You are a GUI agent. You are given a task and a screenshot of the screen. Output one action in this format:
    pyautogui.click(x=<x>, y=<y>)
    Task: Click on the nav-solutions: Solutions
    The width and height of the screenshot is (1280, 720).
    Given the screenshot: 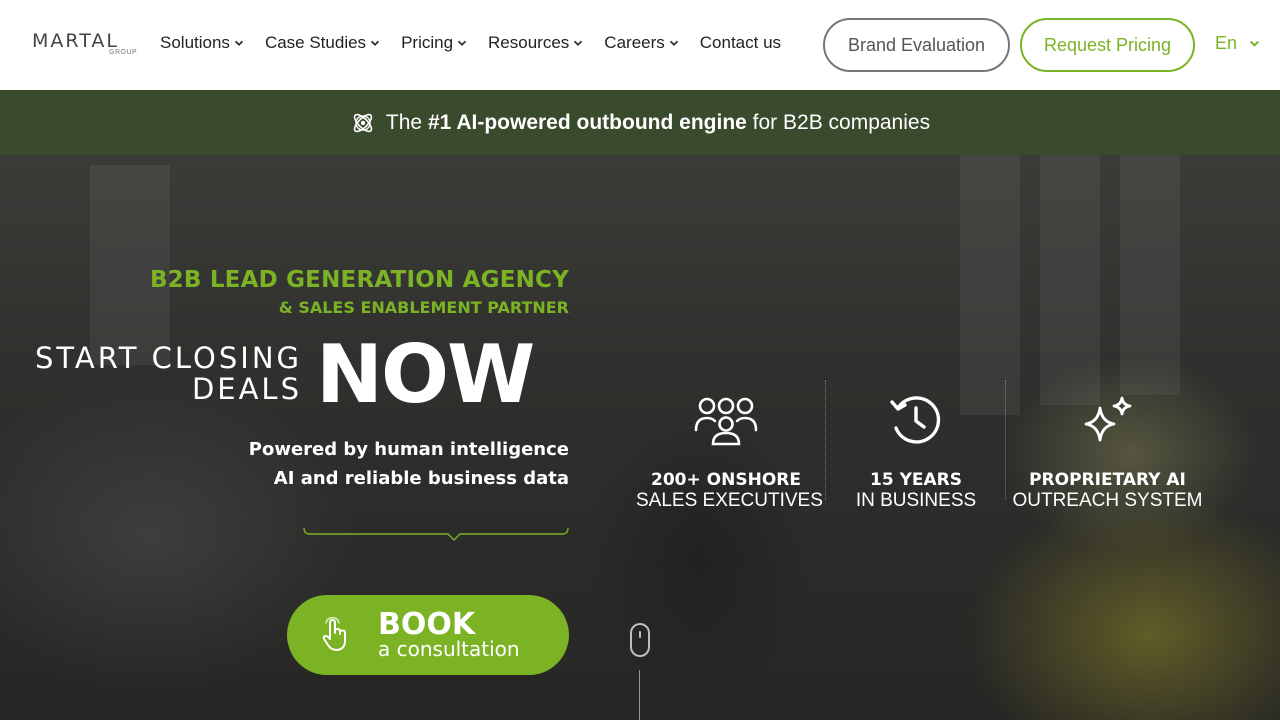 What is the action you would take?
    pyautogui.click(x=202, y=43)
    